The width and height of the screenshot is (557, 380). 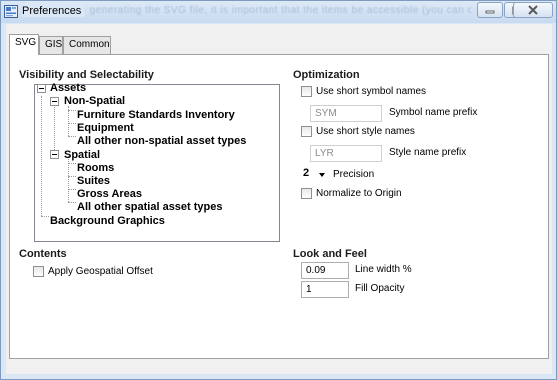 I want to click on optimization-section-title: Optimization, so click(x=326, y=75).